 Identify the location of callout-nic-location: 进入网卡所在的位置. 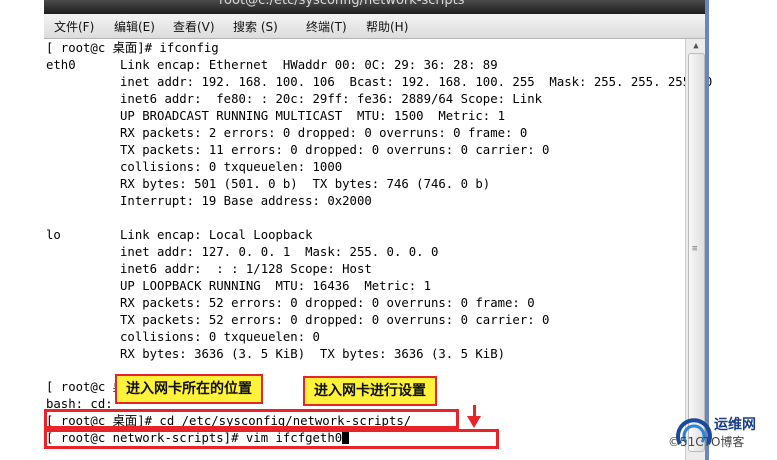
(189, 389).